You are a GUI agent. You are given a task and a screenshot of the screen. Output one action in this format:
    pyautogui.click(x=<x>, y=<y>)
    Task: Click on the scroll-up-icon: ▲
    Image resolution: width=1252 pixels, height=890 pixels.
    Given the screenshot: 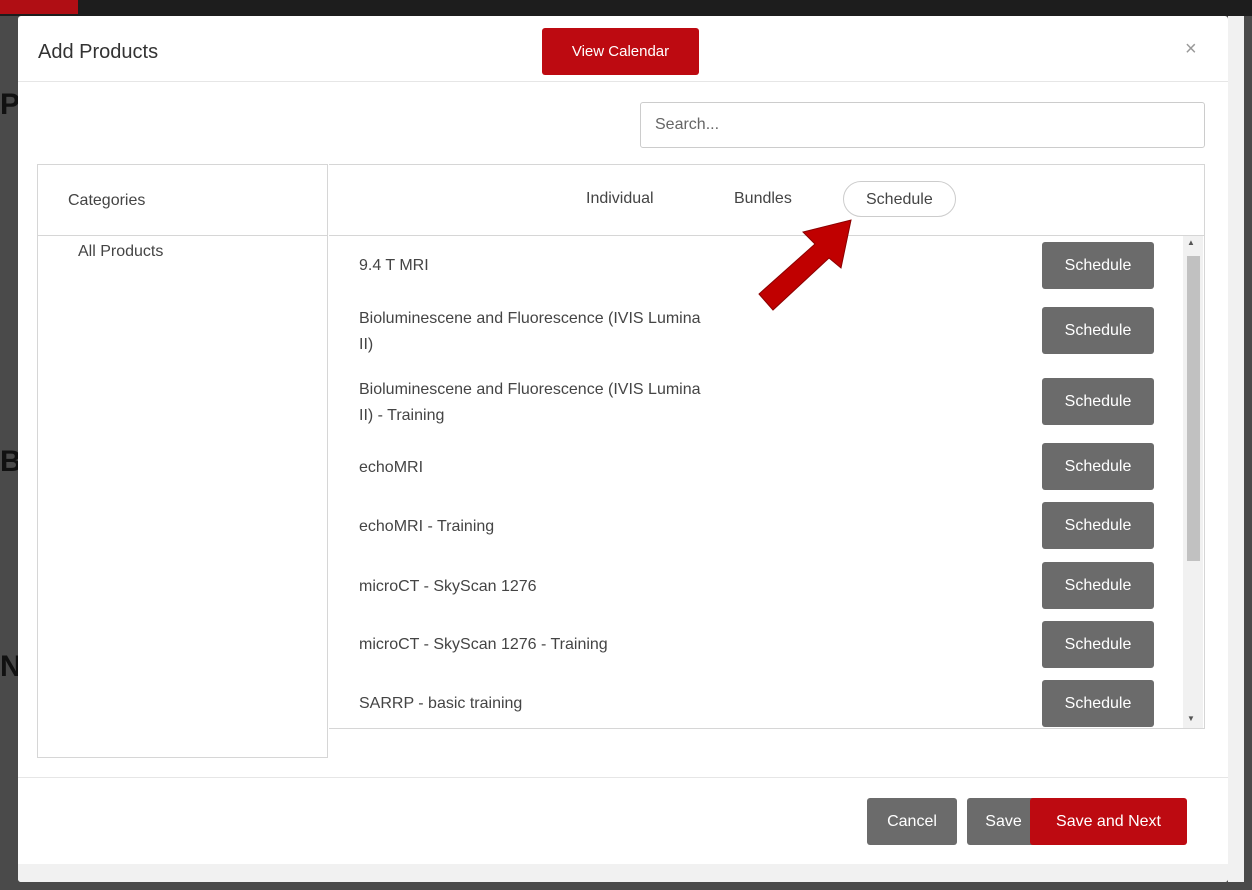 What is the action you would take?
    pyautogui.click(x=1191, y=242)
    